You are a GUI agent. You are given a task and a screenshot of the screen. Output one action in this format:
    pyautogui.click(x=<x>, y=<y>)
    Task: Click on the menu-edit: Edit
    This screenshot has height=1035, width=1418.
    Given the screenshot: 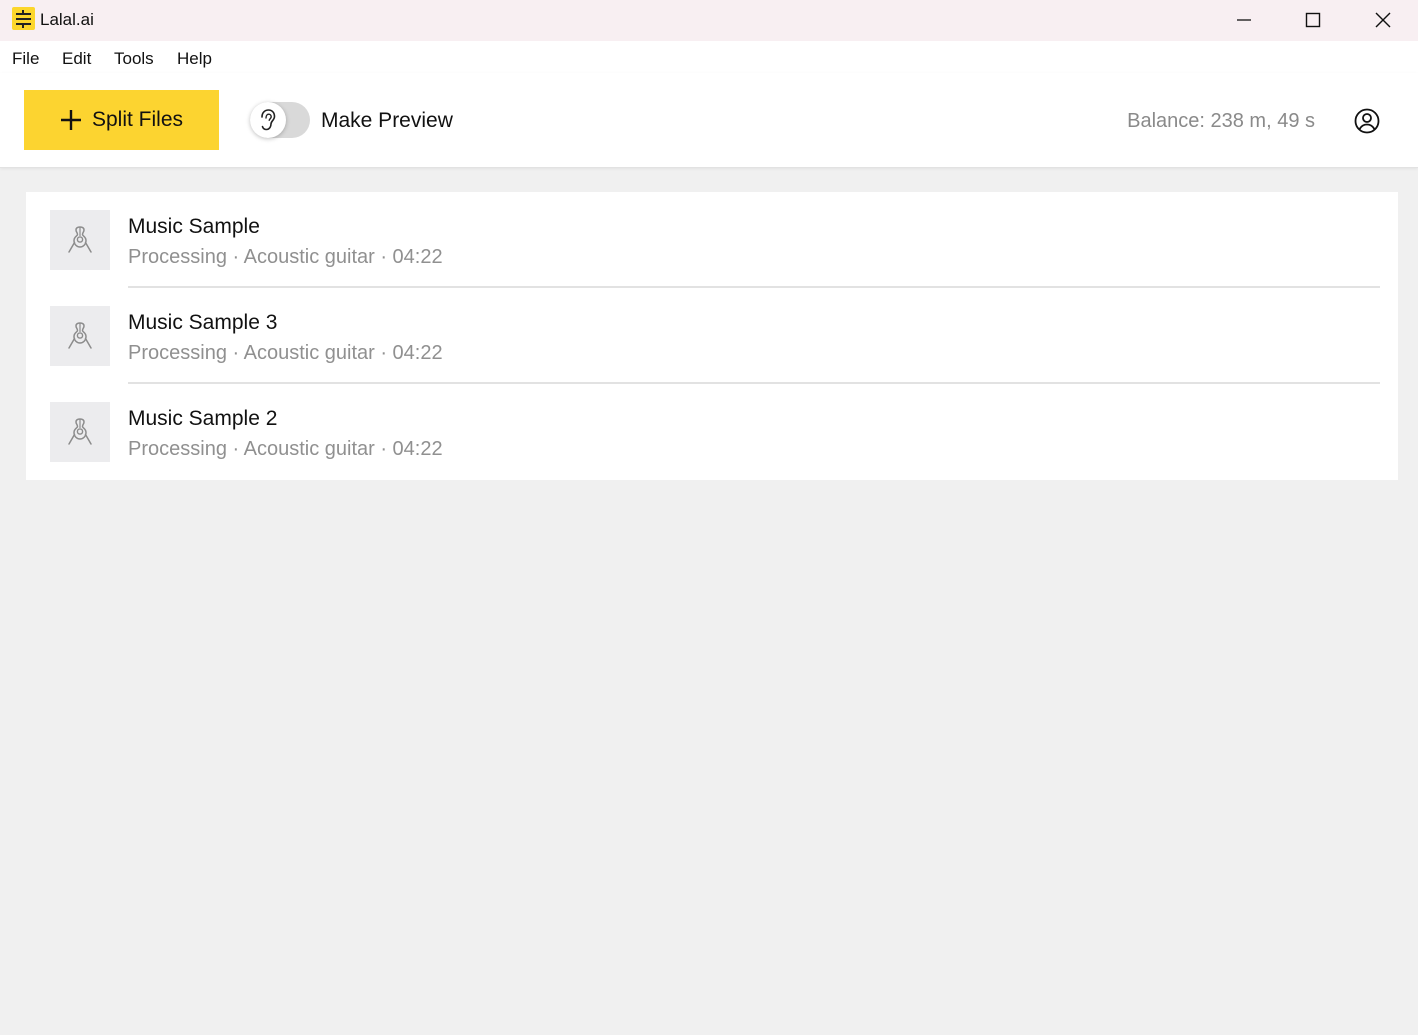 What is the action you would take?
    pyautogui.click(x=76, y=59)
    